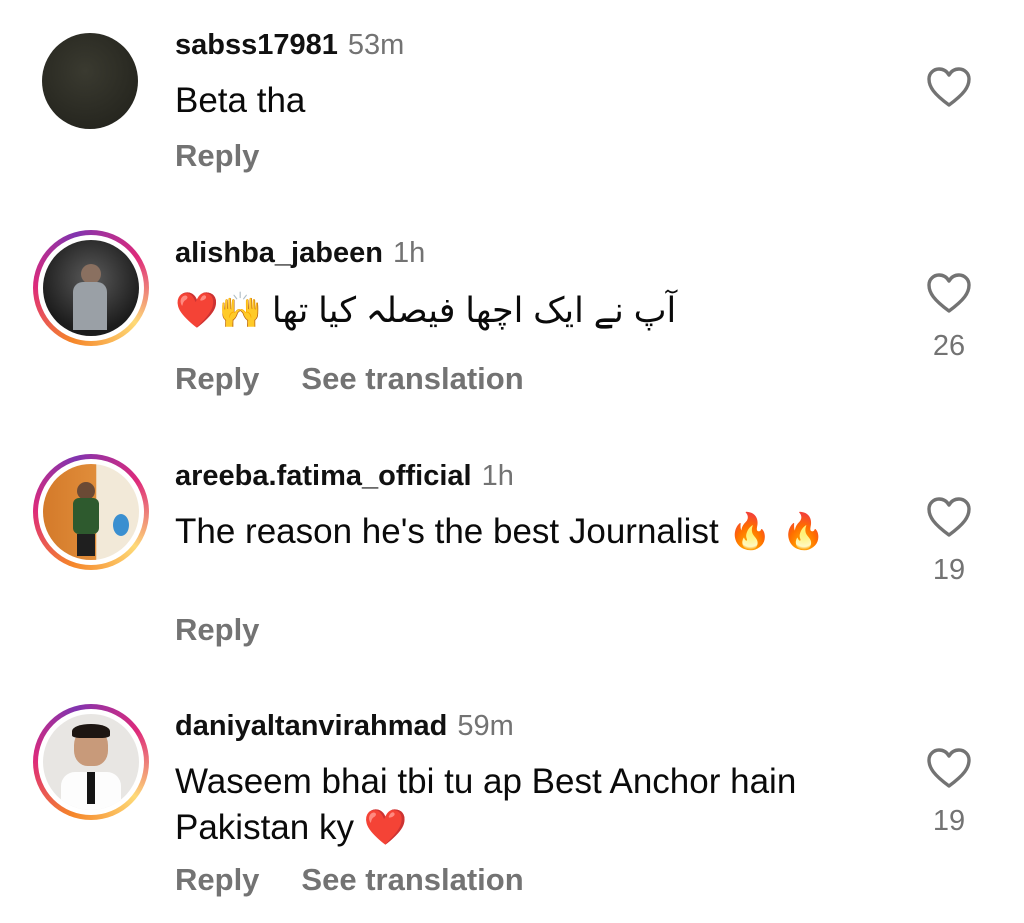  I want to click on comment-text: آپ نے ایک اچھا فیصلہ کیا تھا 🙌❤️, so click(425, 311).